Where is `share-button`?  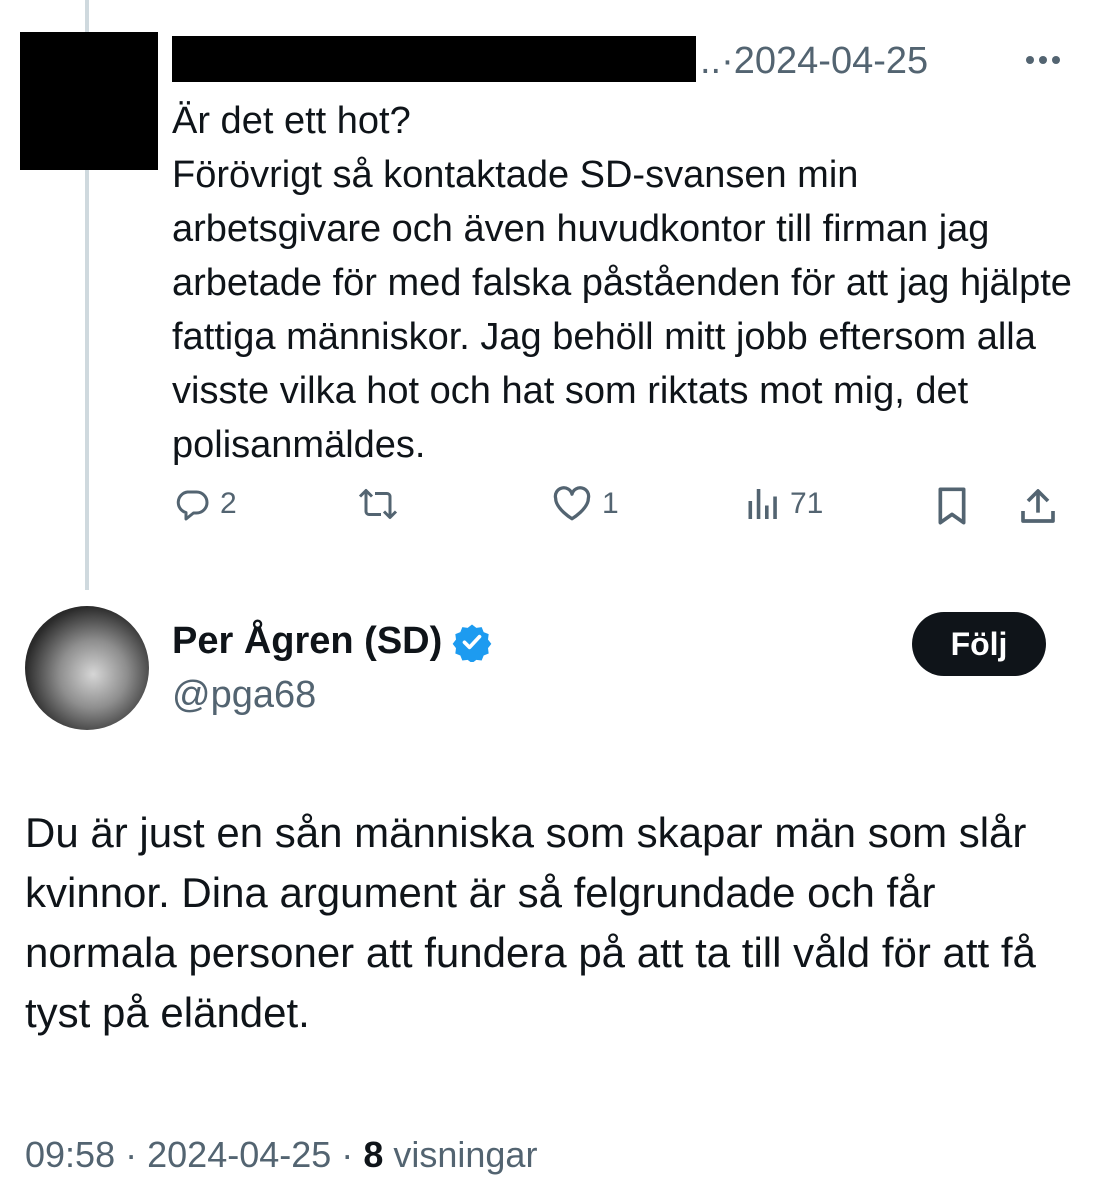 share-button is located at coordinates (1038, 506).